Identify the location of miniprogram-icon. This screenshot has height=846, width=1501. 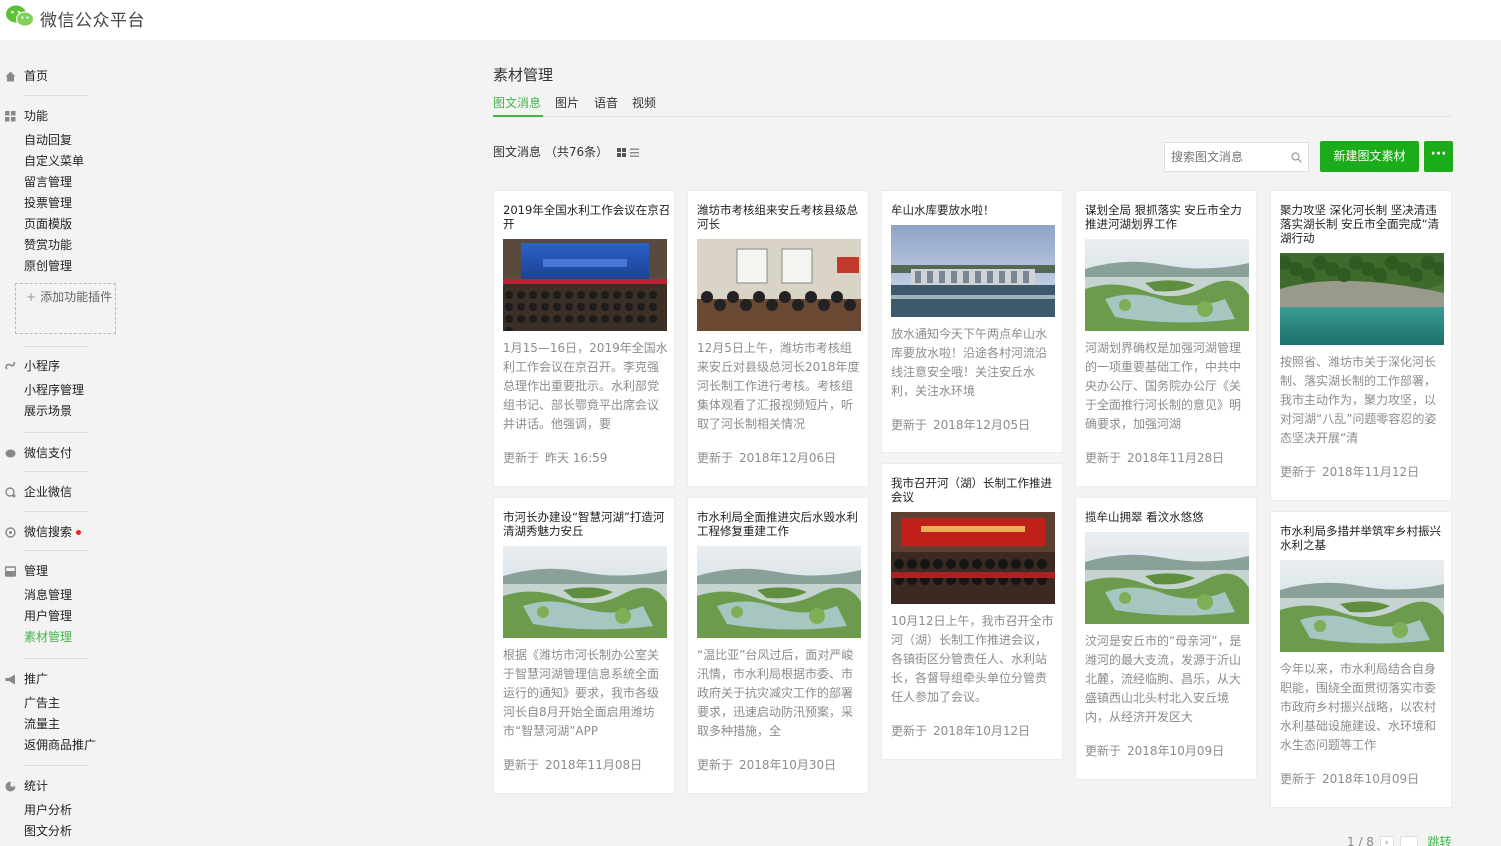
(10, 365).